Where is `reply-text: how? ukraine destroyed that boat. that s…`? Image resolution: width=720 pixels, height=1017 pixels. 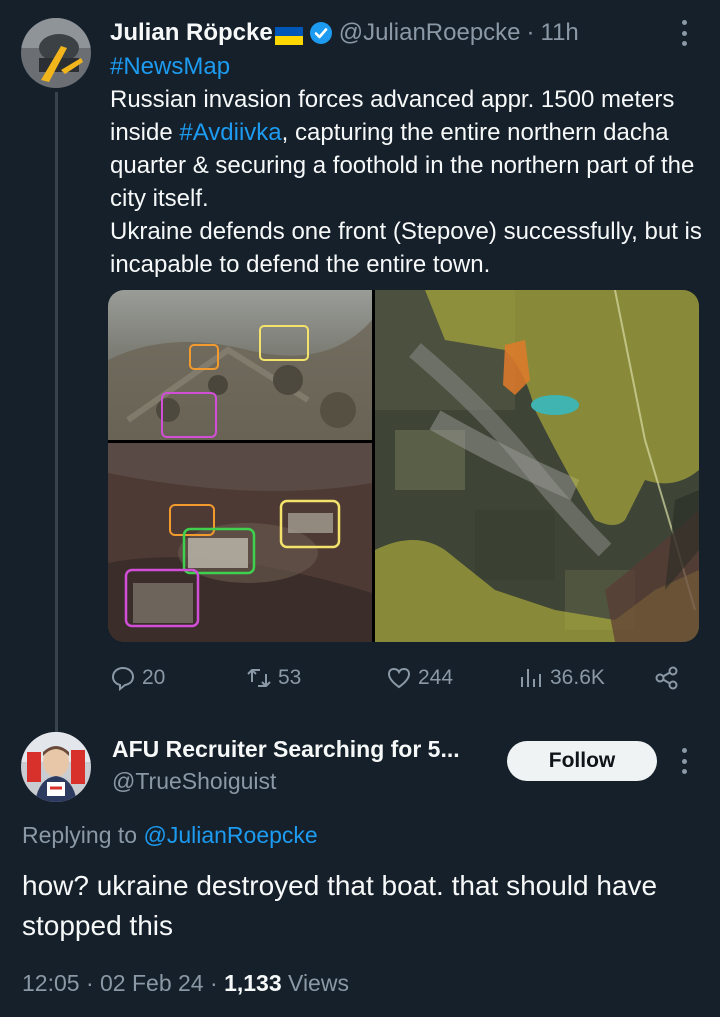
reply-text: how? ukraine destroyed that boat. that s… is located at coordinates (340, 905).